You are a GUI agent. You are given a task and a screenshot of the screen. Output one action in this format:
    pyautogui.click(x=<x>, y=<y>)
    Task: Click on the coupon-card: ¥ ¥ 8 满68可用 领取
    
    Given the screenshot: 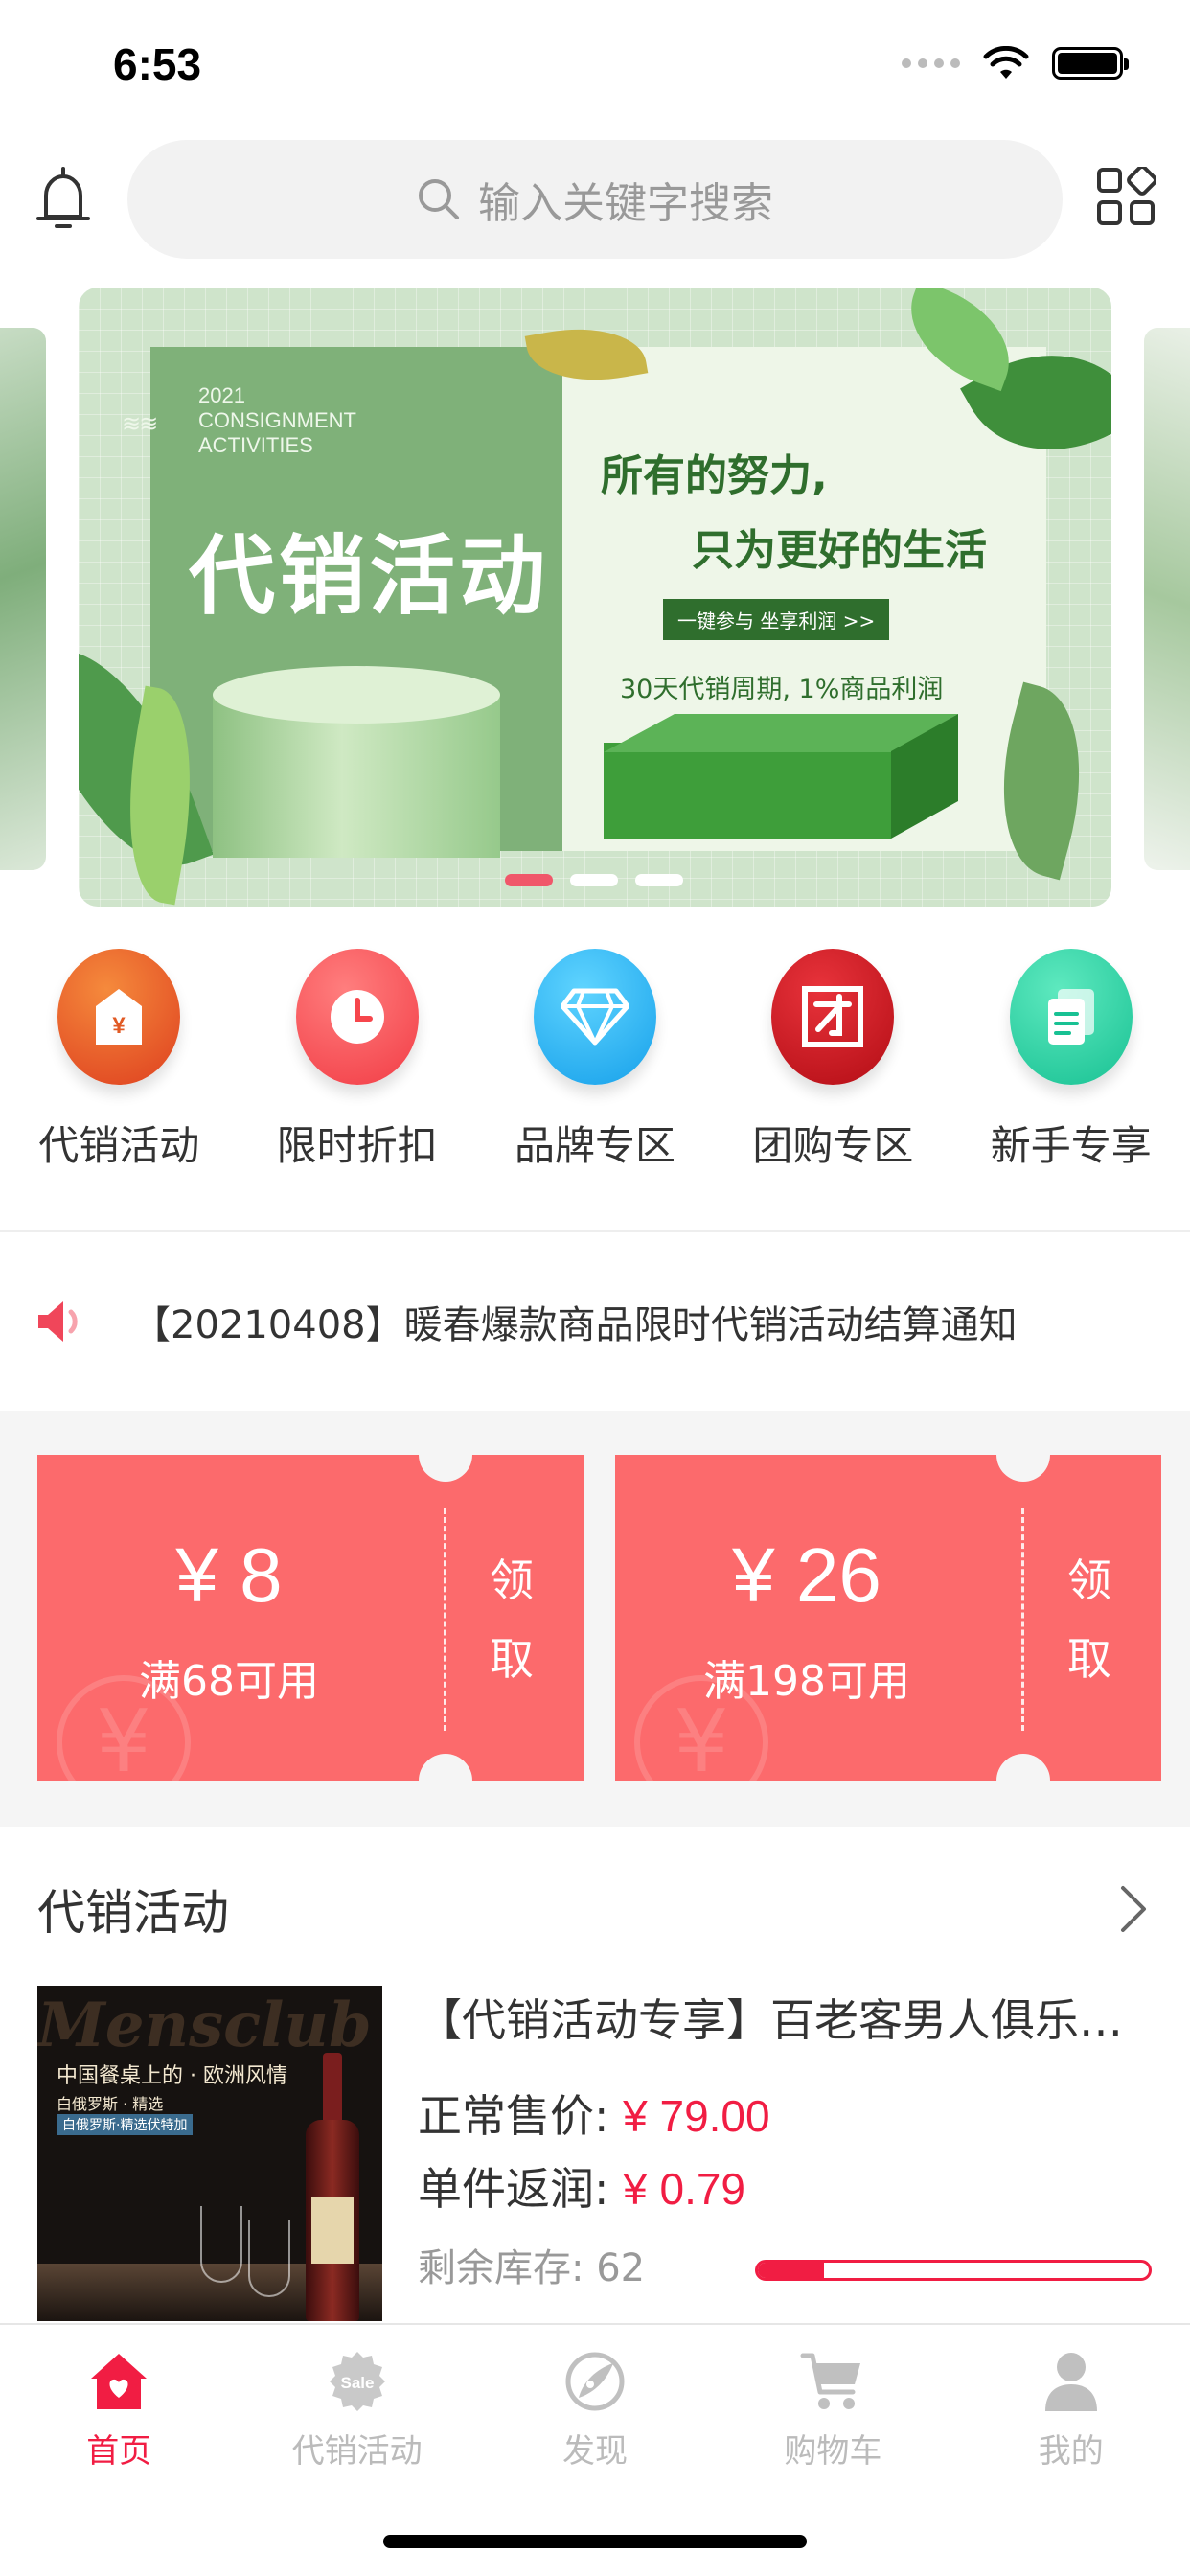 What is the action you would take?
    pyautogui.click(x=311, y=1618)
    